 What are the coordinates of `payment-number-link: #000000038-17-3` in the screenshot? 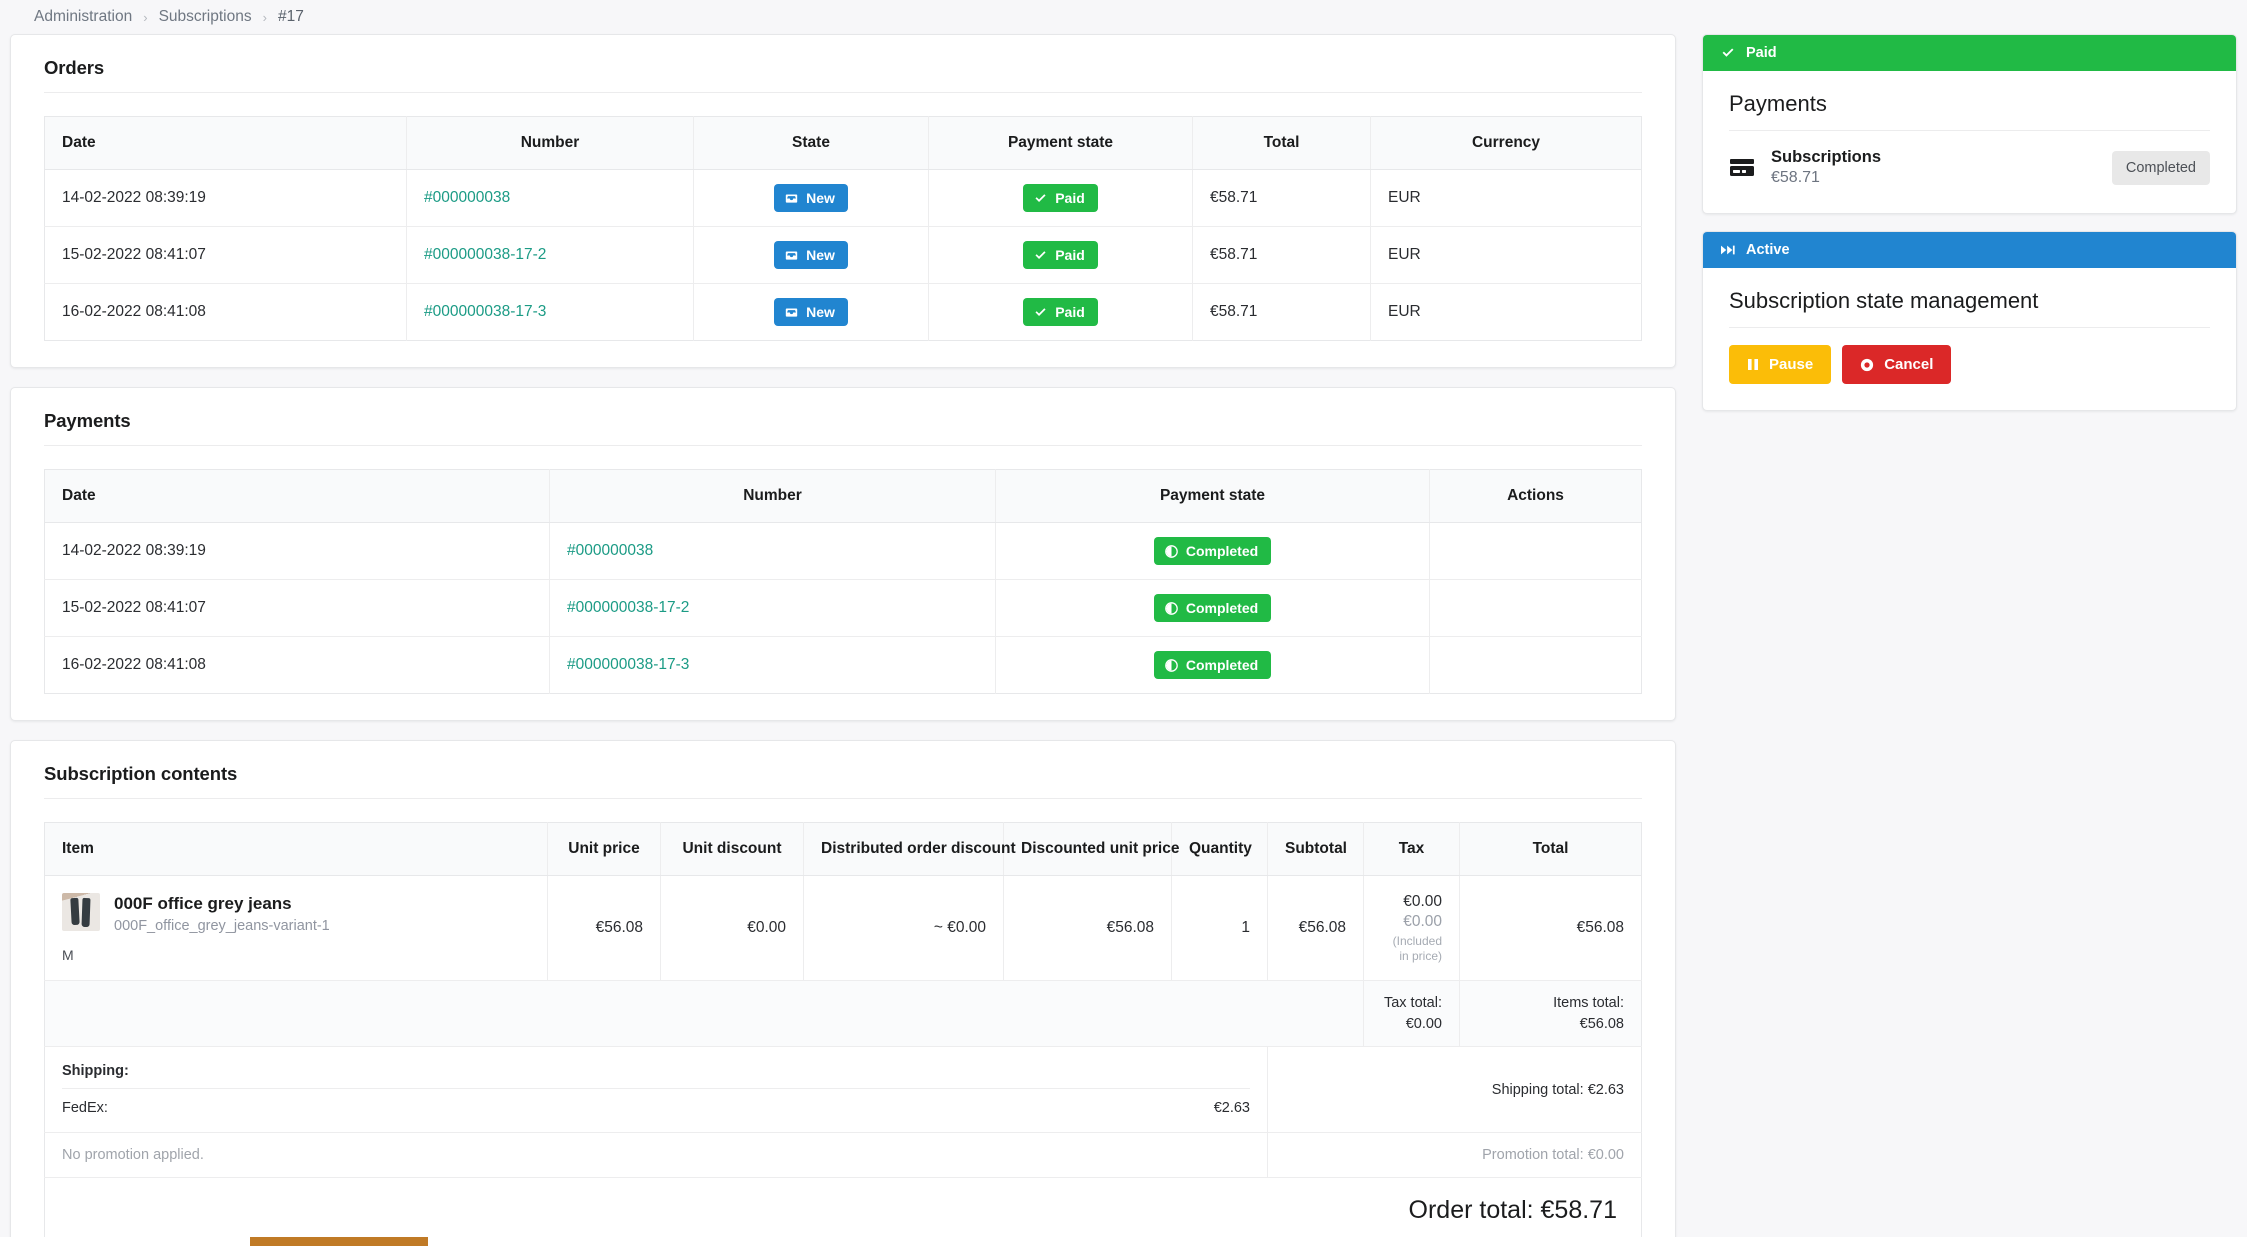 It's located at (772, 665).